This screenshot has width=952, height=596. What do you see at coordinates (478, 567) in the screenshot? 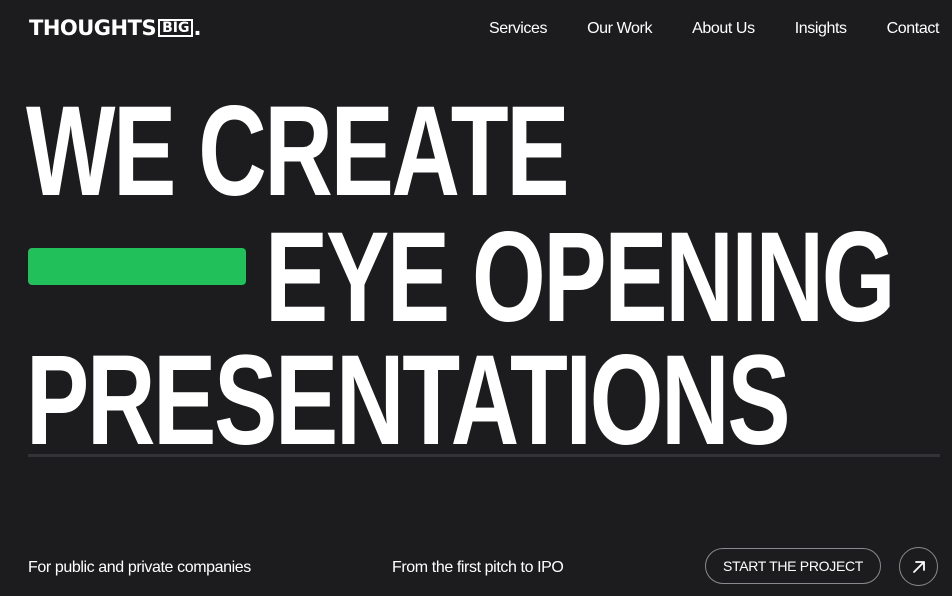
I see `scope-text: From the first pitch to IPO` at bounding box center [478, 567].